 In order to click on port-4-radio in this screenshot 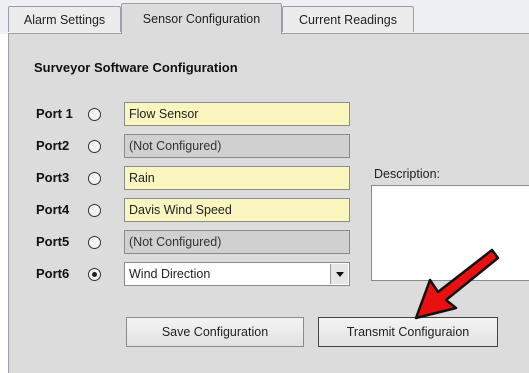, I will do `click(94, 210)`.